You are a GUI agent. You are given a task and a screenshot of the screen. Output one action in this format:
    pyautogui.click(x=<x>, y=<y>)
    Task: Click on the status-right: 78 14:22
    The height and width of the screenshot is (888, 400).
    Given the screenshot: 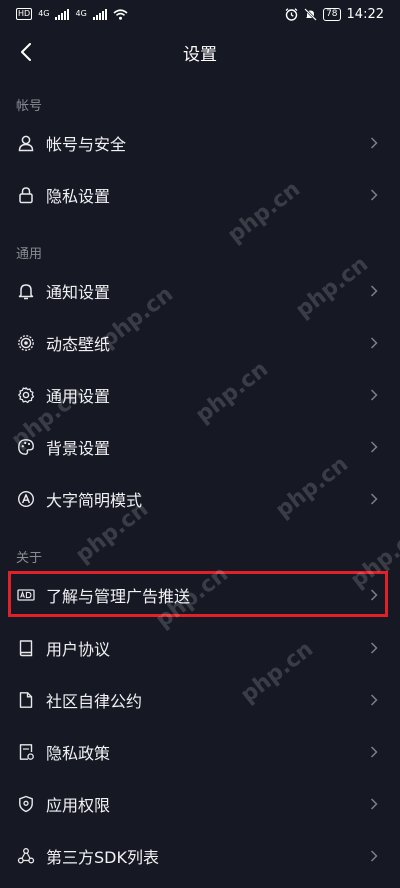 What is the action you would take?
    pyautogui.click(x=334, y=14)
    